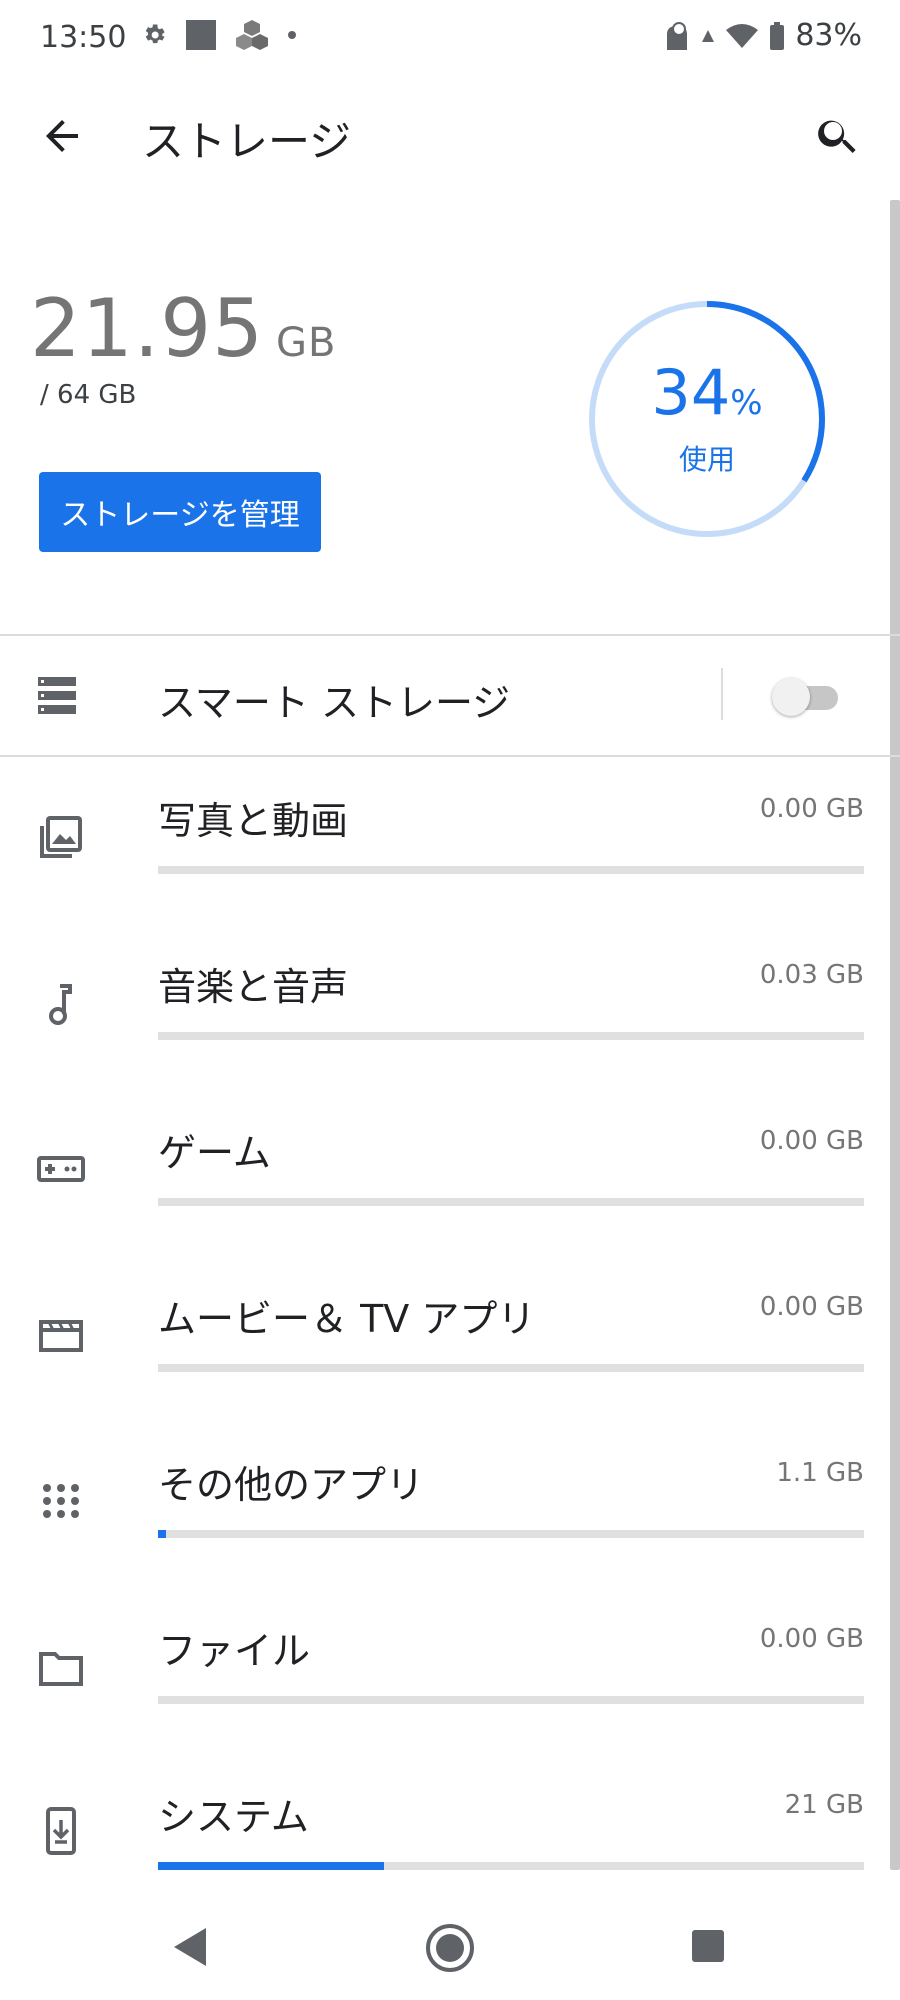  What do you see at coordinates (722, 694) in the screenshot?
I see `vertical-separator` at bounding box center [722, 694].